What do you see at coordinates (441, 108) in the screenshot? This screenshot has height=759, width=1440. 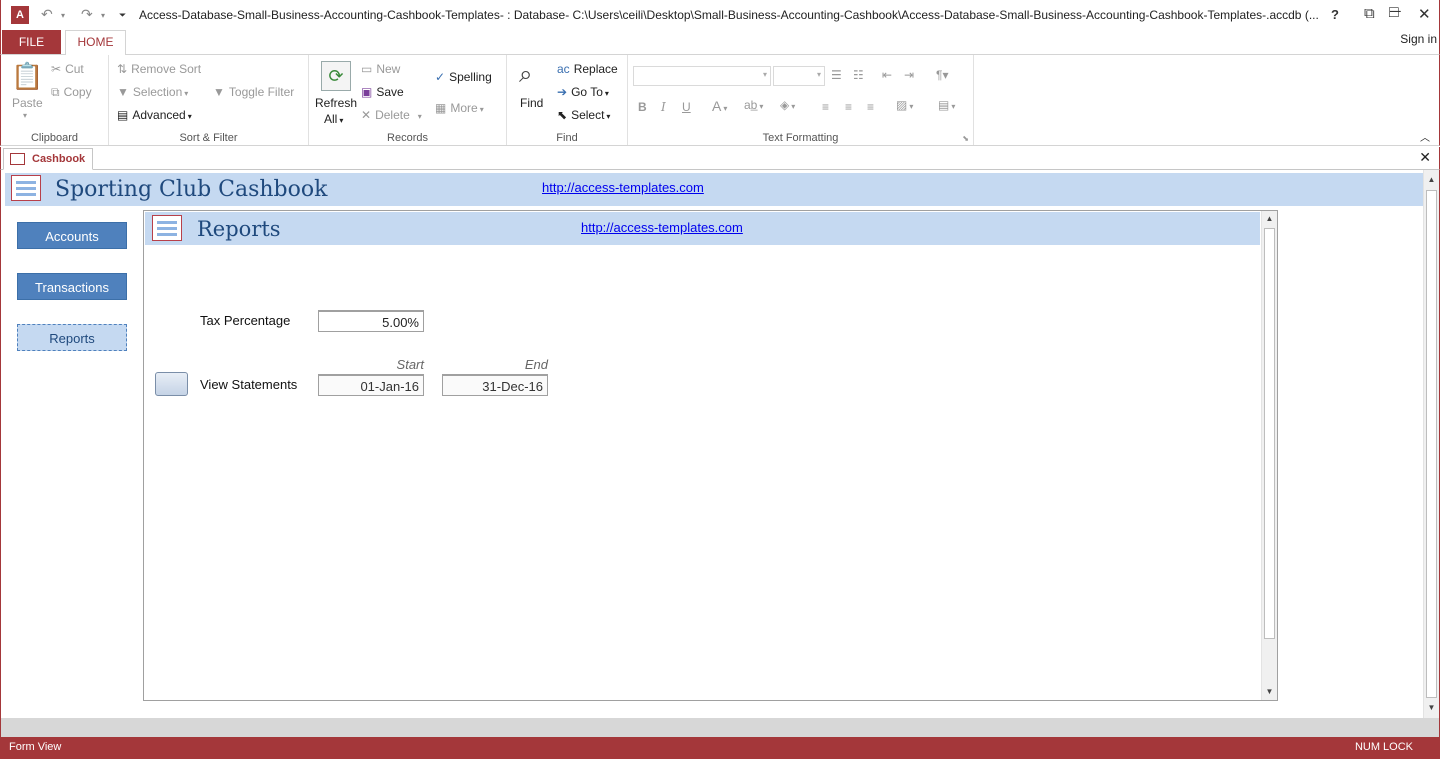 I see `more-icon: ▦` at bounding box center [441, 108].